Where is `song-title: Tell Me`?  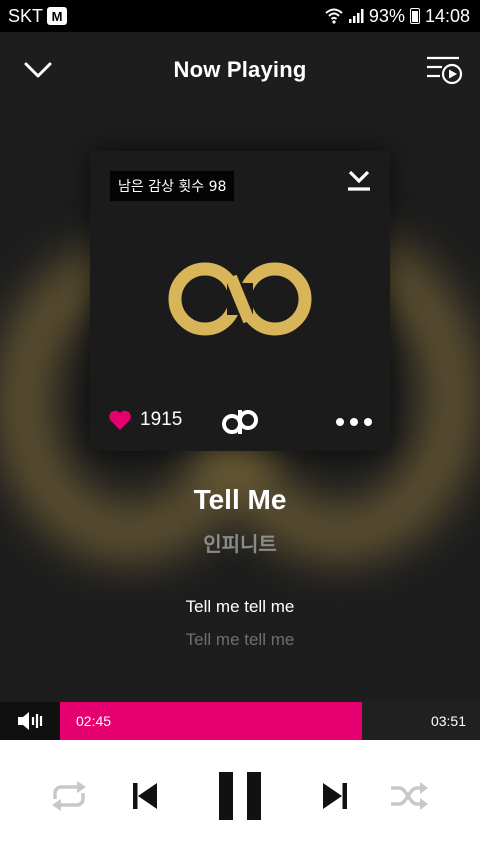
song-title: Tell Me is located at coordinates (240, 499).